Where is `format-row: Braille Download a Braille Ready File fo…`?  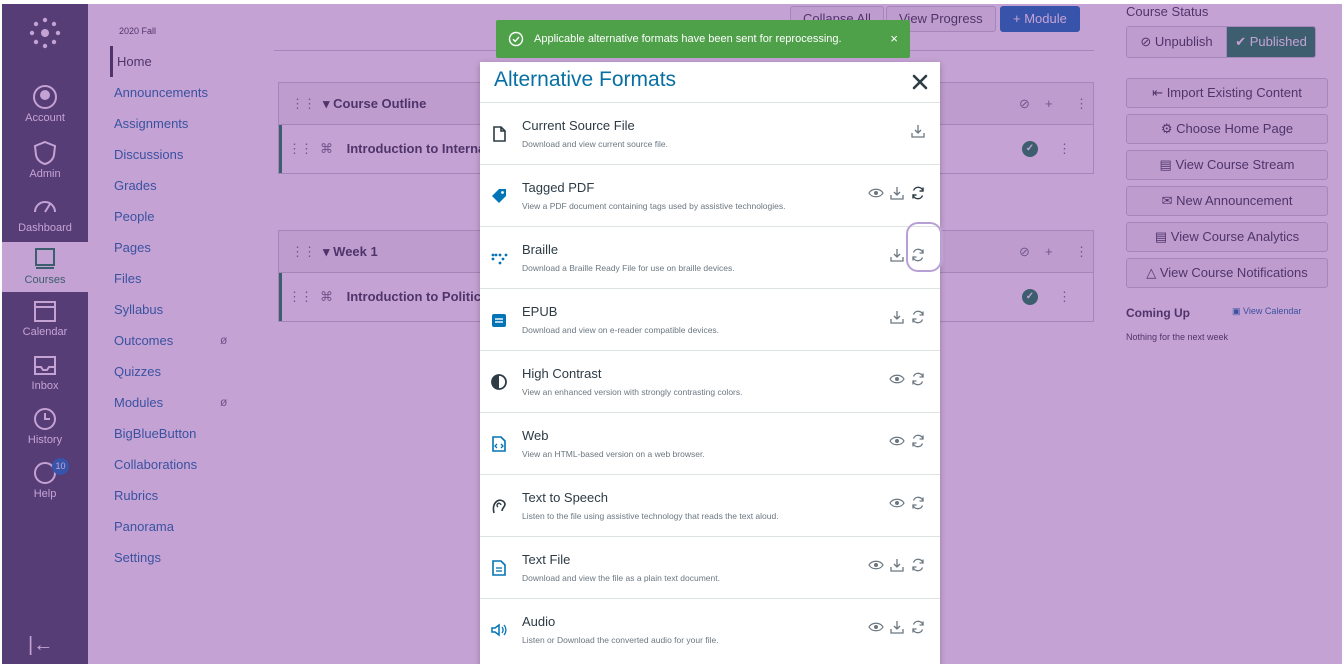
format-row: Braille Download a Braille Ready File fo… is located at coordinates (710, 257).